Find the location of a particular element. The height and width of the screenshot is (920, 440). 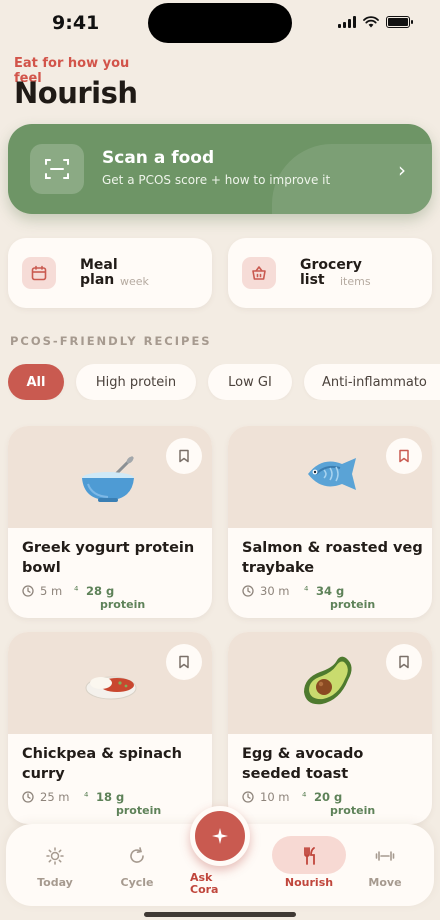

chip-low-gi: Low GI is located at coordinates (250, 382).